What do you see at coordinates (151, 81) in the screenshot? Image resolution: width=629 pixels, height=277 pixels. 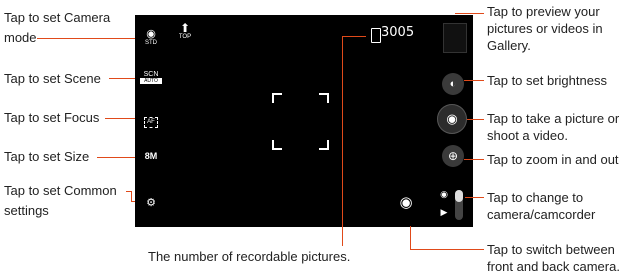 I see `scene-sub-label: AUTO` at bounding box center [151, 81].